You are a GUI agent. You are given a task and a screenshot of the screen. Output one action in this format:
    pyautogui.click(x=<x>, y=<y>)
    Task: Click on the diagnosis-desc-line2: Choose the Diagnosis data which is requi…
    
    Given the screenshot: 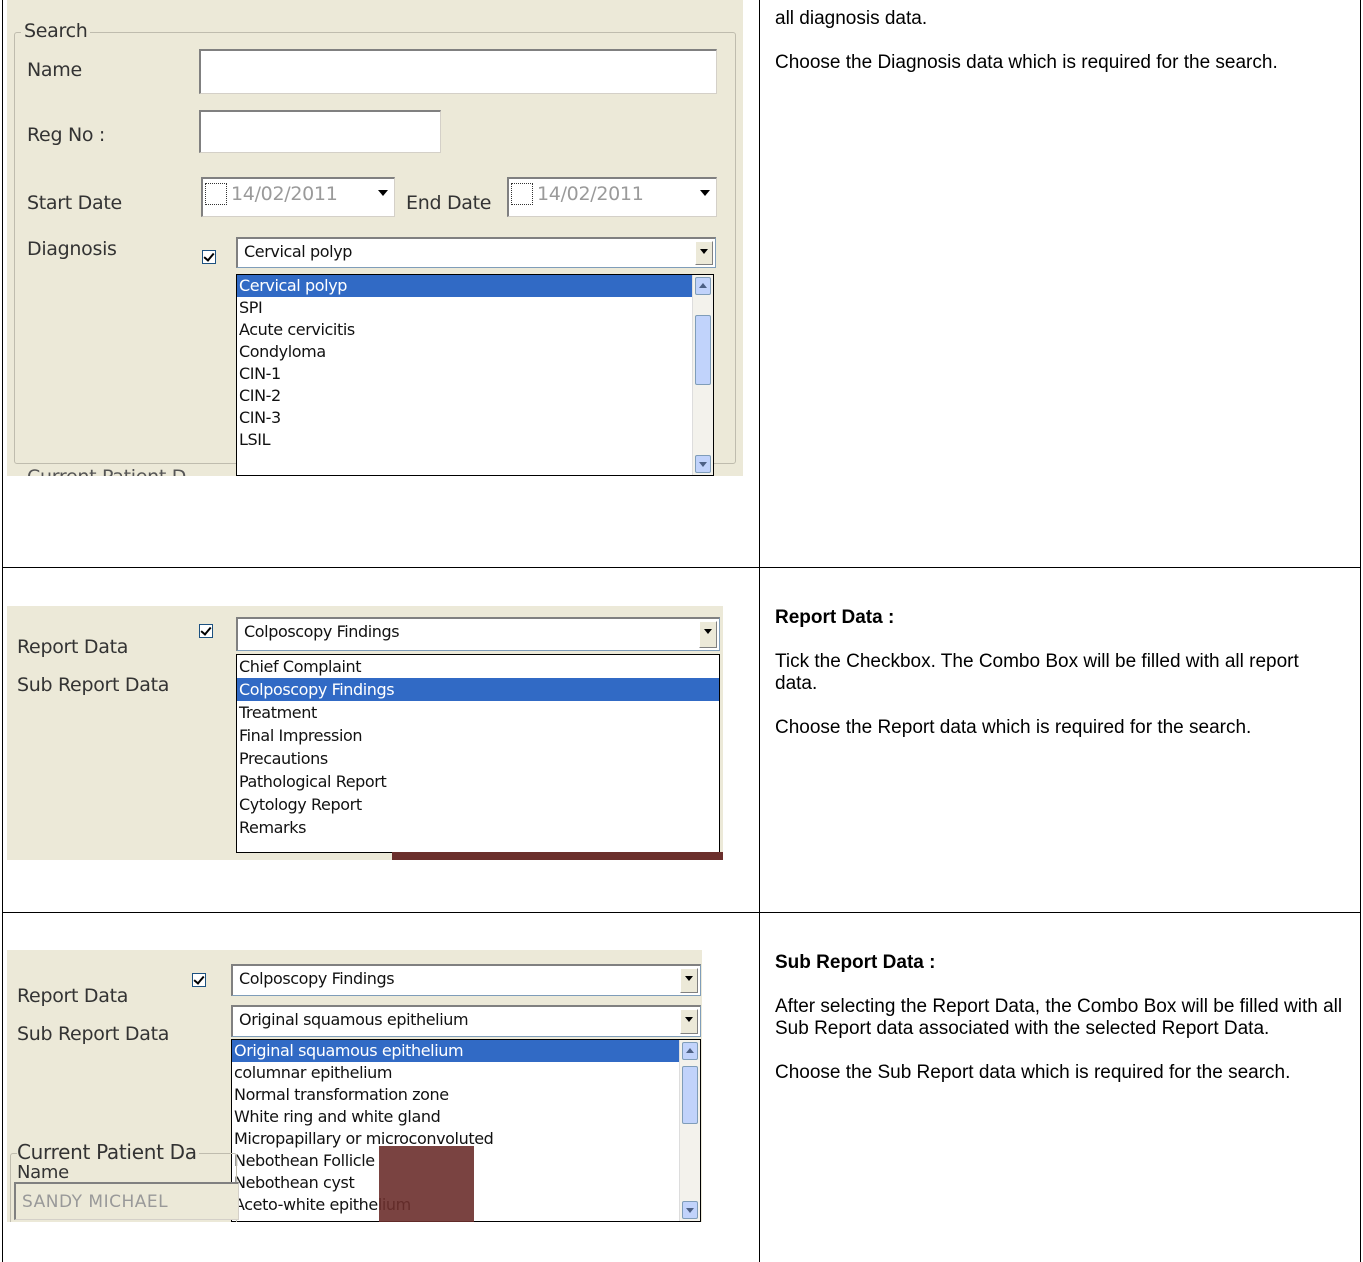 What is the action you would take?
    pyautogui.click(x=1026, y=62)
    